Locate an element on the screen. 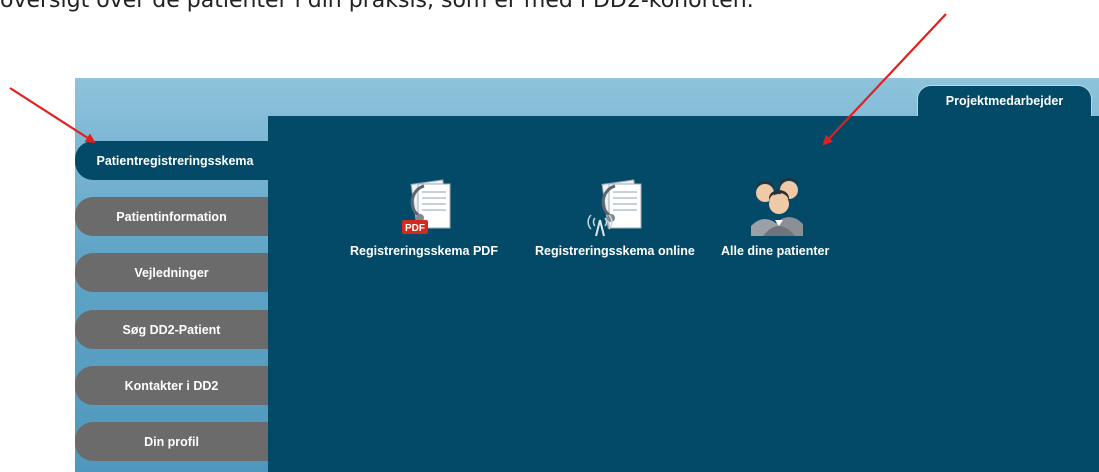 This screenshot has height=472, width=1099. tile-registreringsskema-online: Registreringsskema online is located at coordinates (615, 217).